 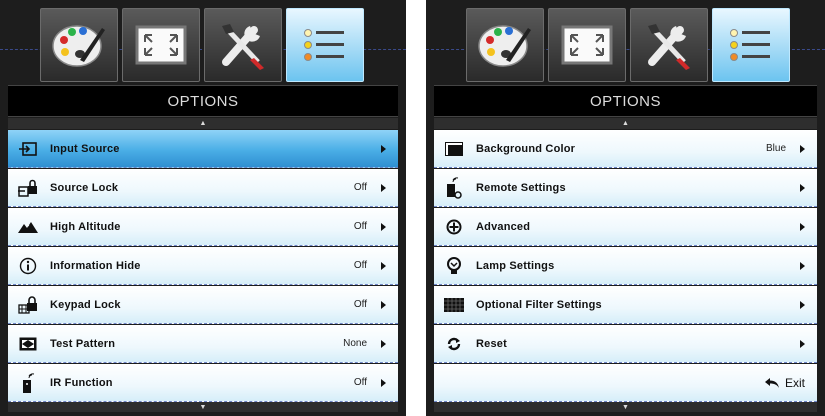 What do you see at coordinates (454, 187) in the screenshot?
I see `remote-settings-icon` at bounding box center [454, 187].